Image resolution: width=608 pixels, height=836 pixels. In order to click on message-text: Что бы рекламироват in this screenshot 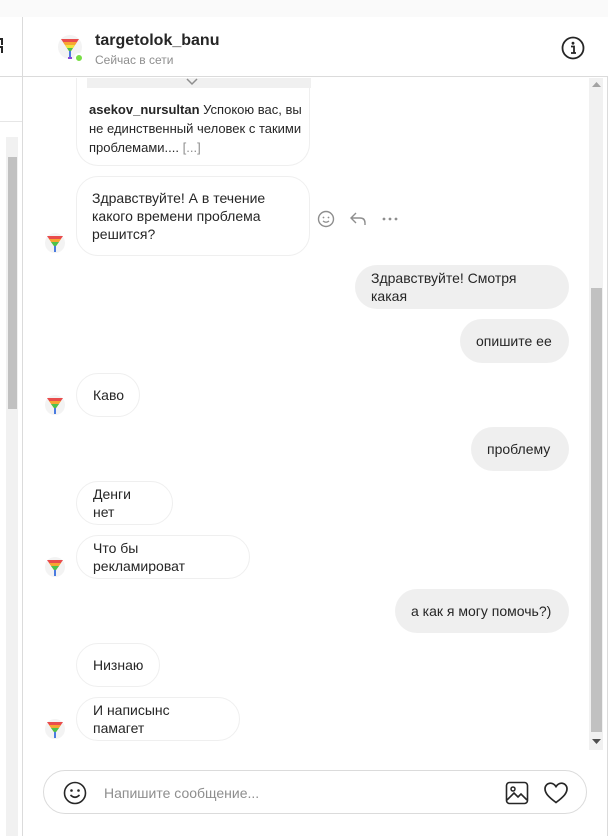, I will do `click(139, 557)`.